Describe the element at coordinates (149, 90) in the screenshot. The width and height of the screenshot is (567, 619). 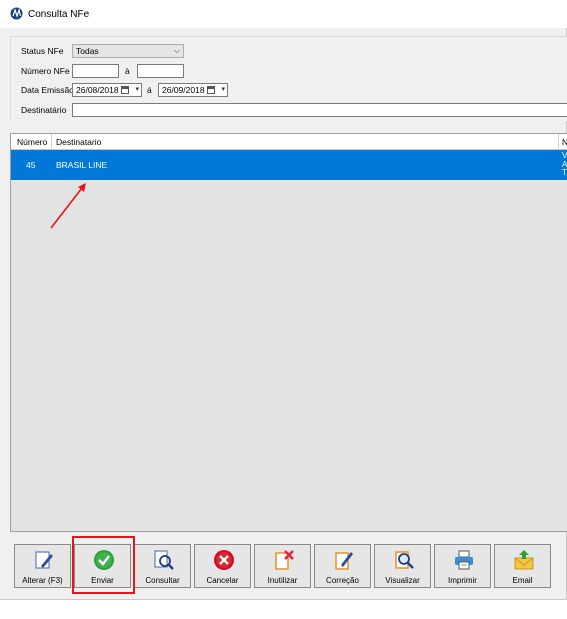
I see `data-separator: á` at that location.